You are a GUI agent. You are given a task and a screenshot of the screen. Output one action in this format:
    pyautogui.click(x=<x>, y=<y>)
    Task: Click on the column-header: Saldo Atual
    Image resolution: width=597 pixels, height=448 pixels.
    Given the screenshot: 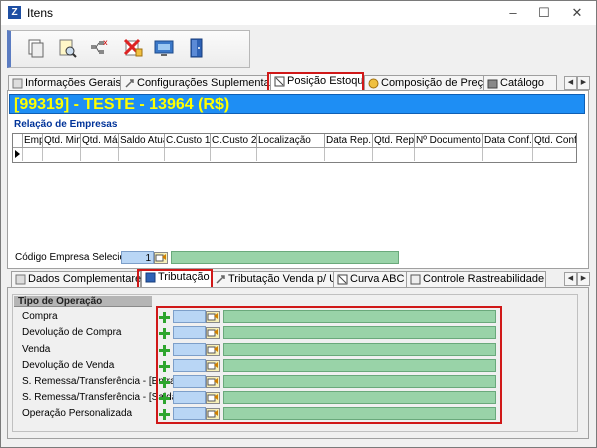 What is the action you would take?
    pyautogui.click(x=142, y=141)
    